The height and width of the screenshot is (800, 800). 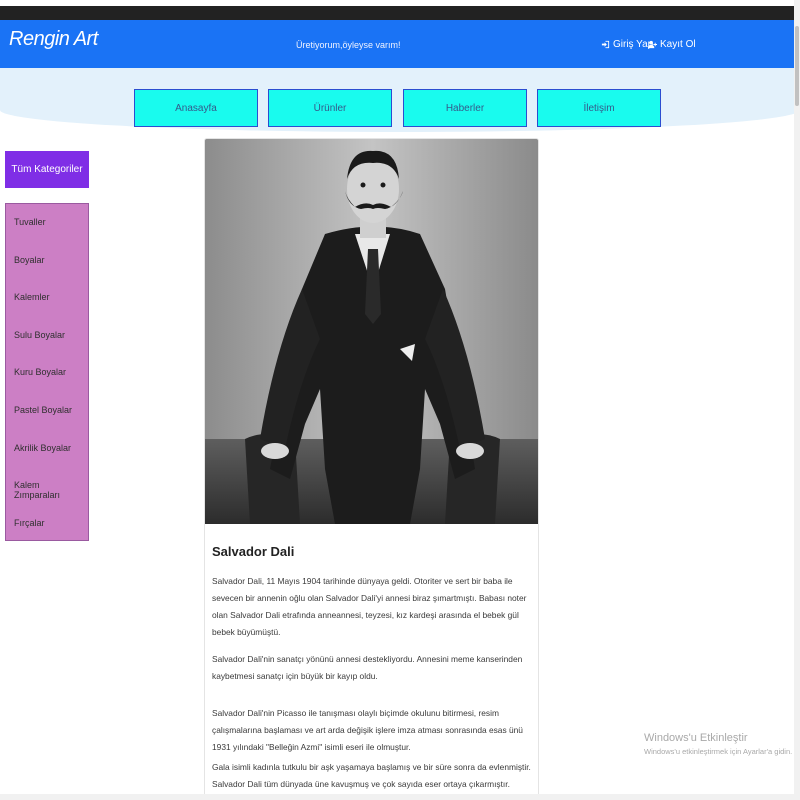 What do you see at coordinates (797, 66) in the screenshot?
I see `scrollbar-thumb` at bounding box center [797, 66].